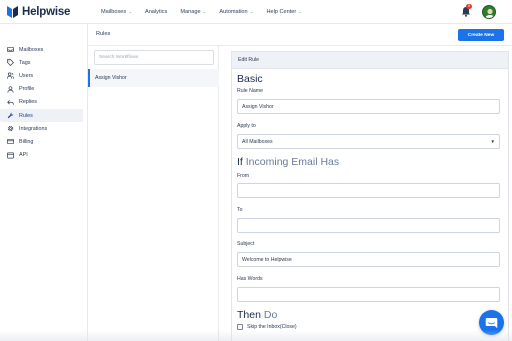 This screenshot has height=341, width=512. Describe the element at coordinates (300, 35) in the screenshot. I see `rules-header: Rules Create New` at that location.